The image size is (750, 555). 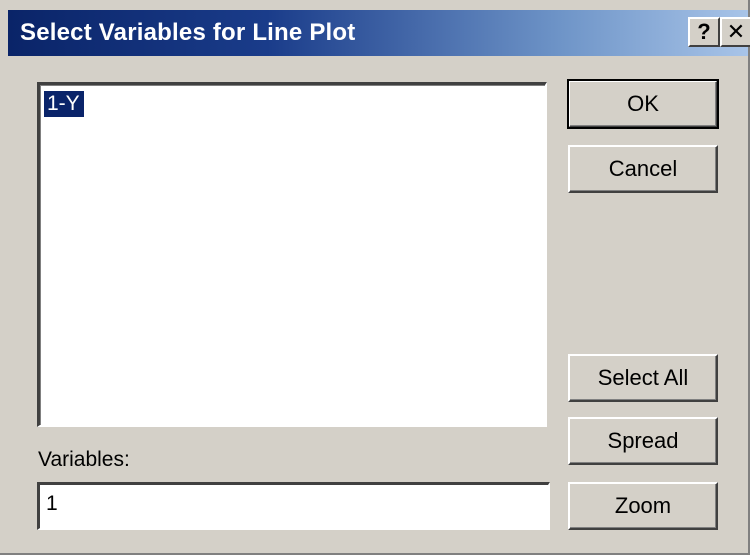 I want to click on close-button: ✕, so click(x=735, y=32).